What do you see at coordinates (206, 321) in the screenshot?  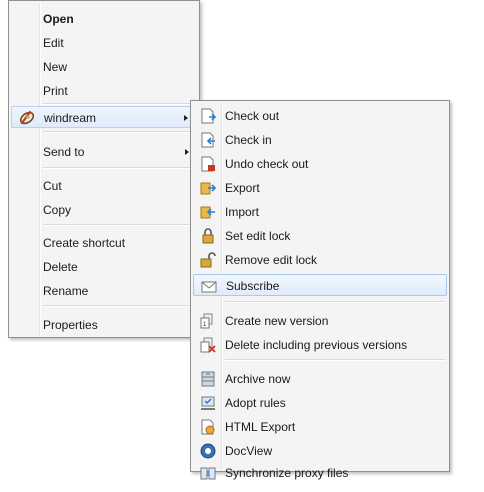 I see `new-version-icon: 1` at bounding box center [206, 321].